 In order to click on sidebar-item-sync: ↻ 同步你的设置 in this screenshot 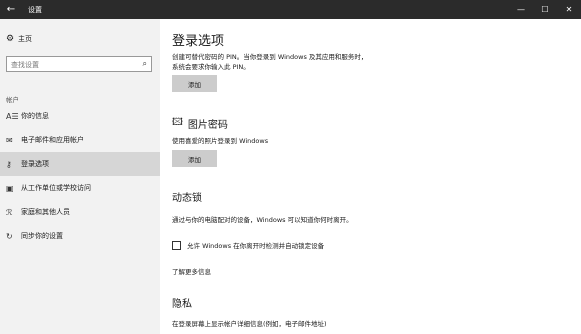, I will do `click(80, 236)`.